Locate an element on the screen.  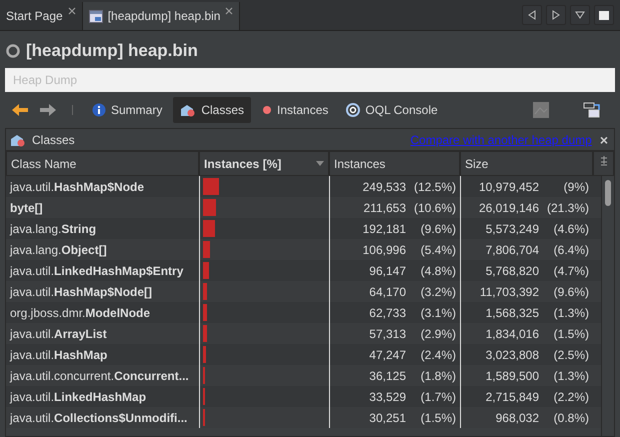
heap-icon is located at coordinates (13, 51).